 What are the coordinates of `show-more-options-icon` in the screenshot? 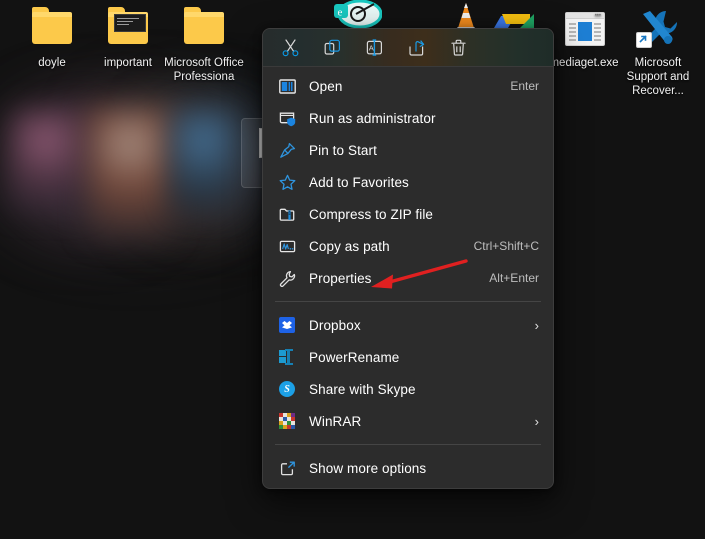 It's located at (287, 468).